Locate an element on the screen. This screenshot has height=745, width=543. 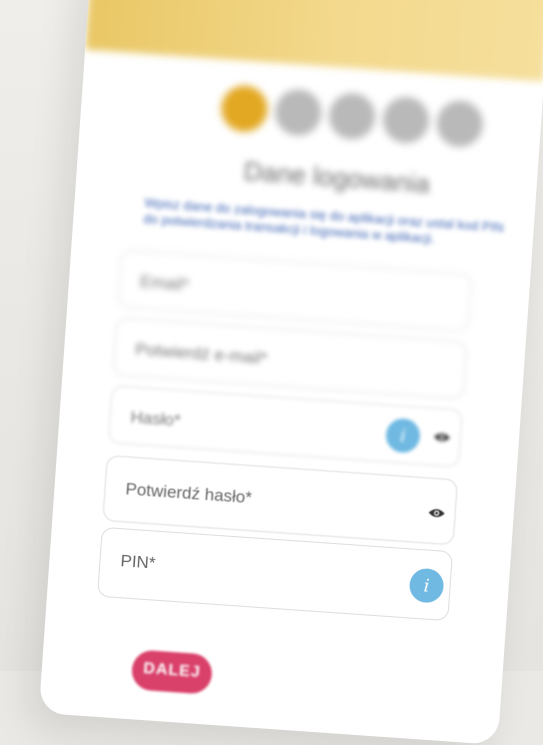
email-field: Email* is located at coordinates (295, 290).